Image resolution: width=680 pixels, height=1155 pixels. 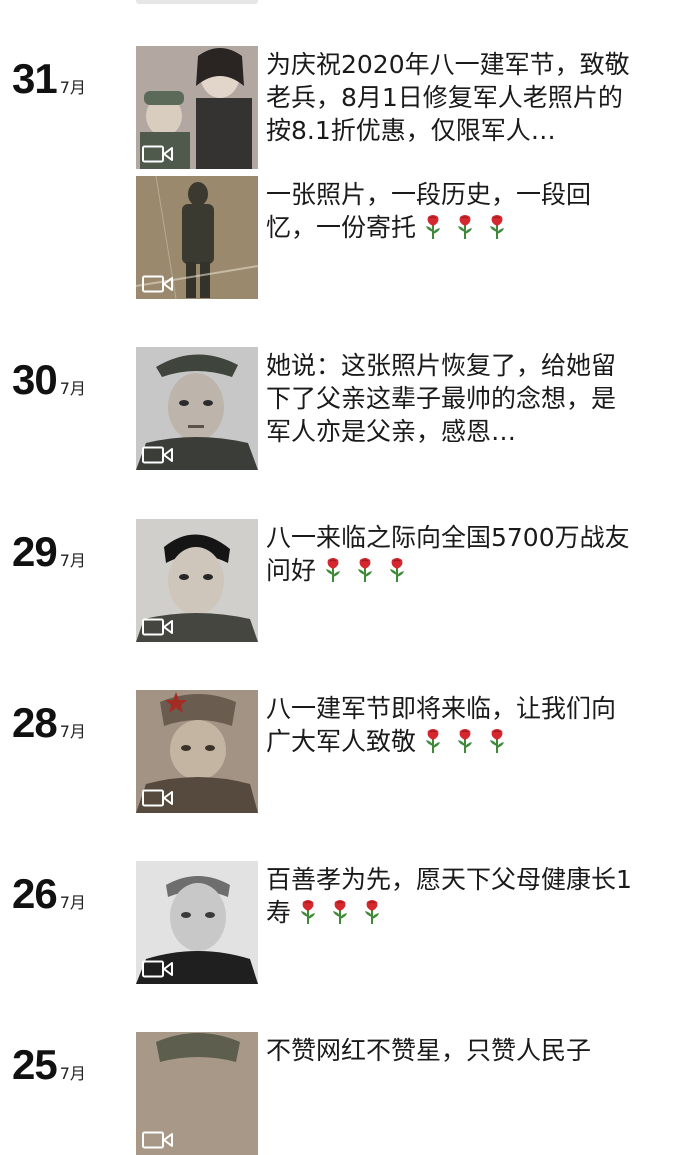 What do you see at coordinates (452, 556) in the screenshot?
I see `post-text: 八一来临之际向全国5700万战友问好` at bounding box center [452, 556].